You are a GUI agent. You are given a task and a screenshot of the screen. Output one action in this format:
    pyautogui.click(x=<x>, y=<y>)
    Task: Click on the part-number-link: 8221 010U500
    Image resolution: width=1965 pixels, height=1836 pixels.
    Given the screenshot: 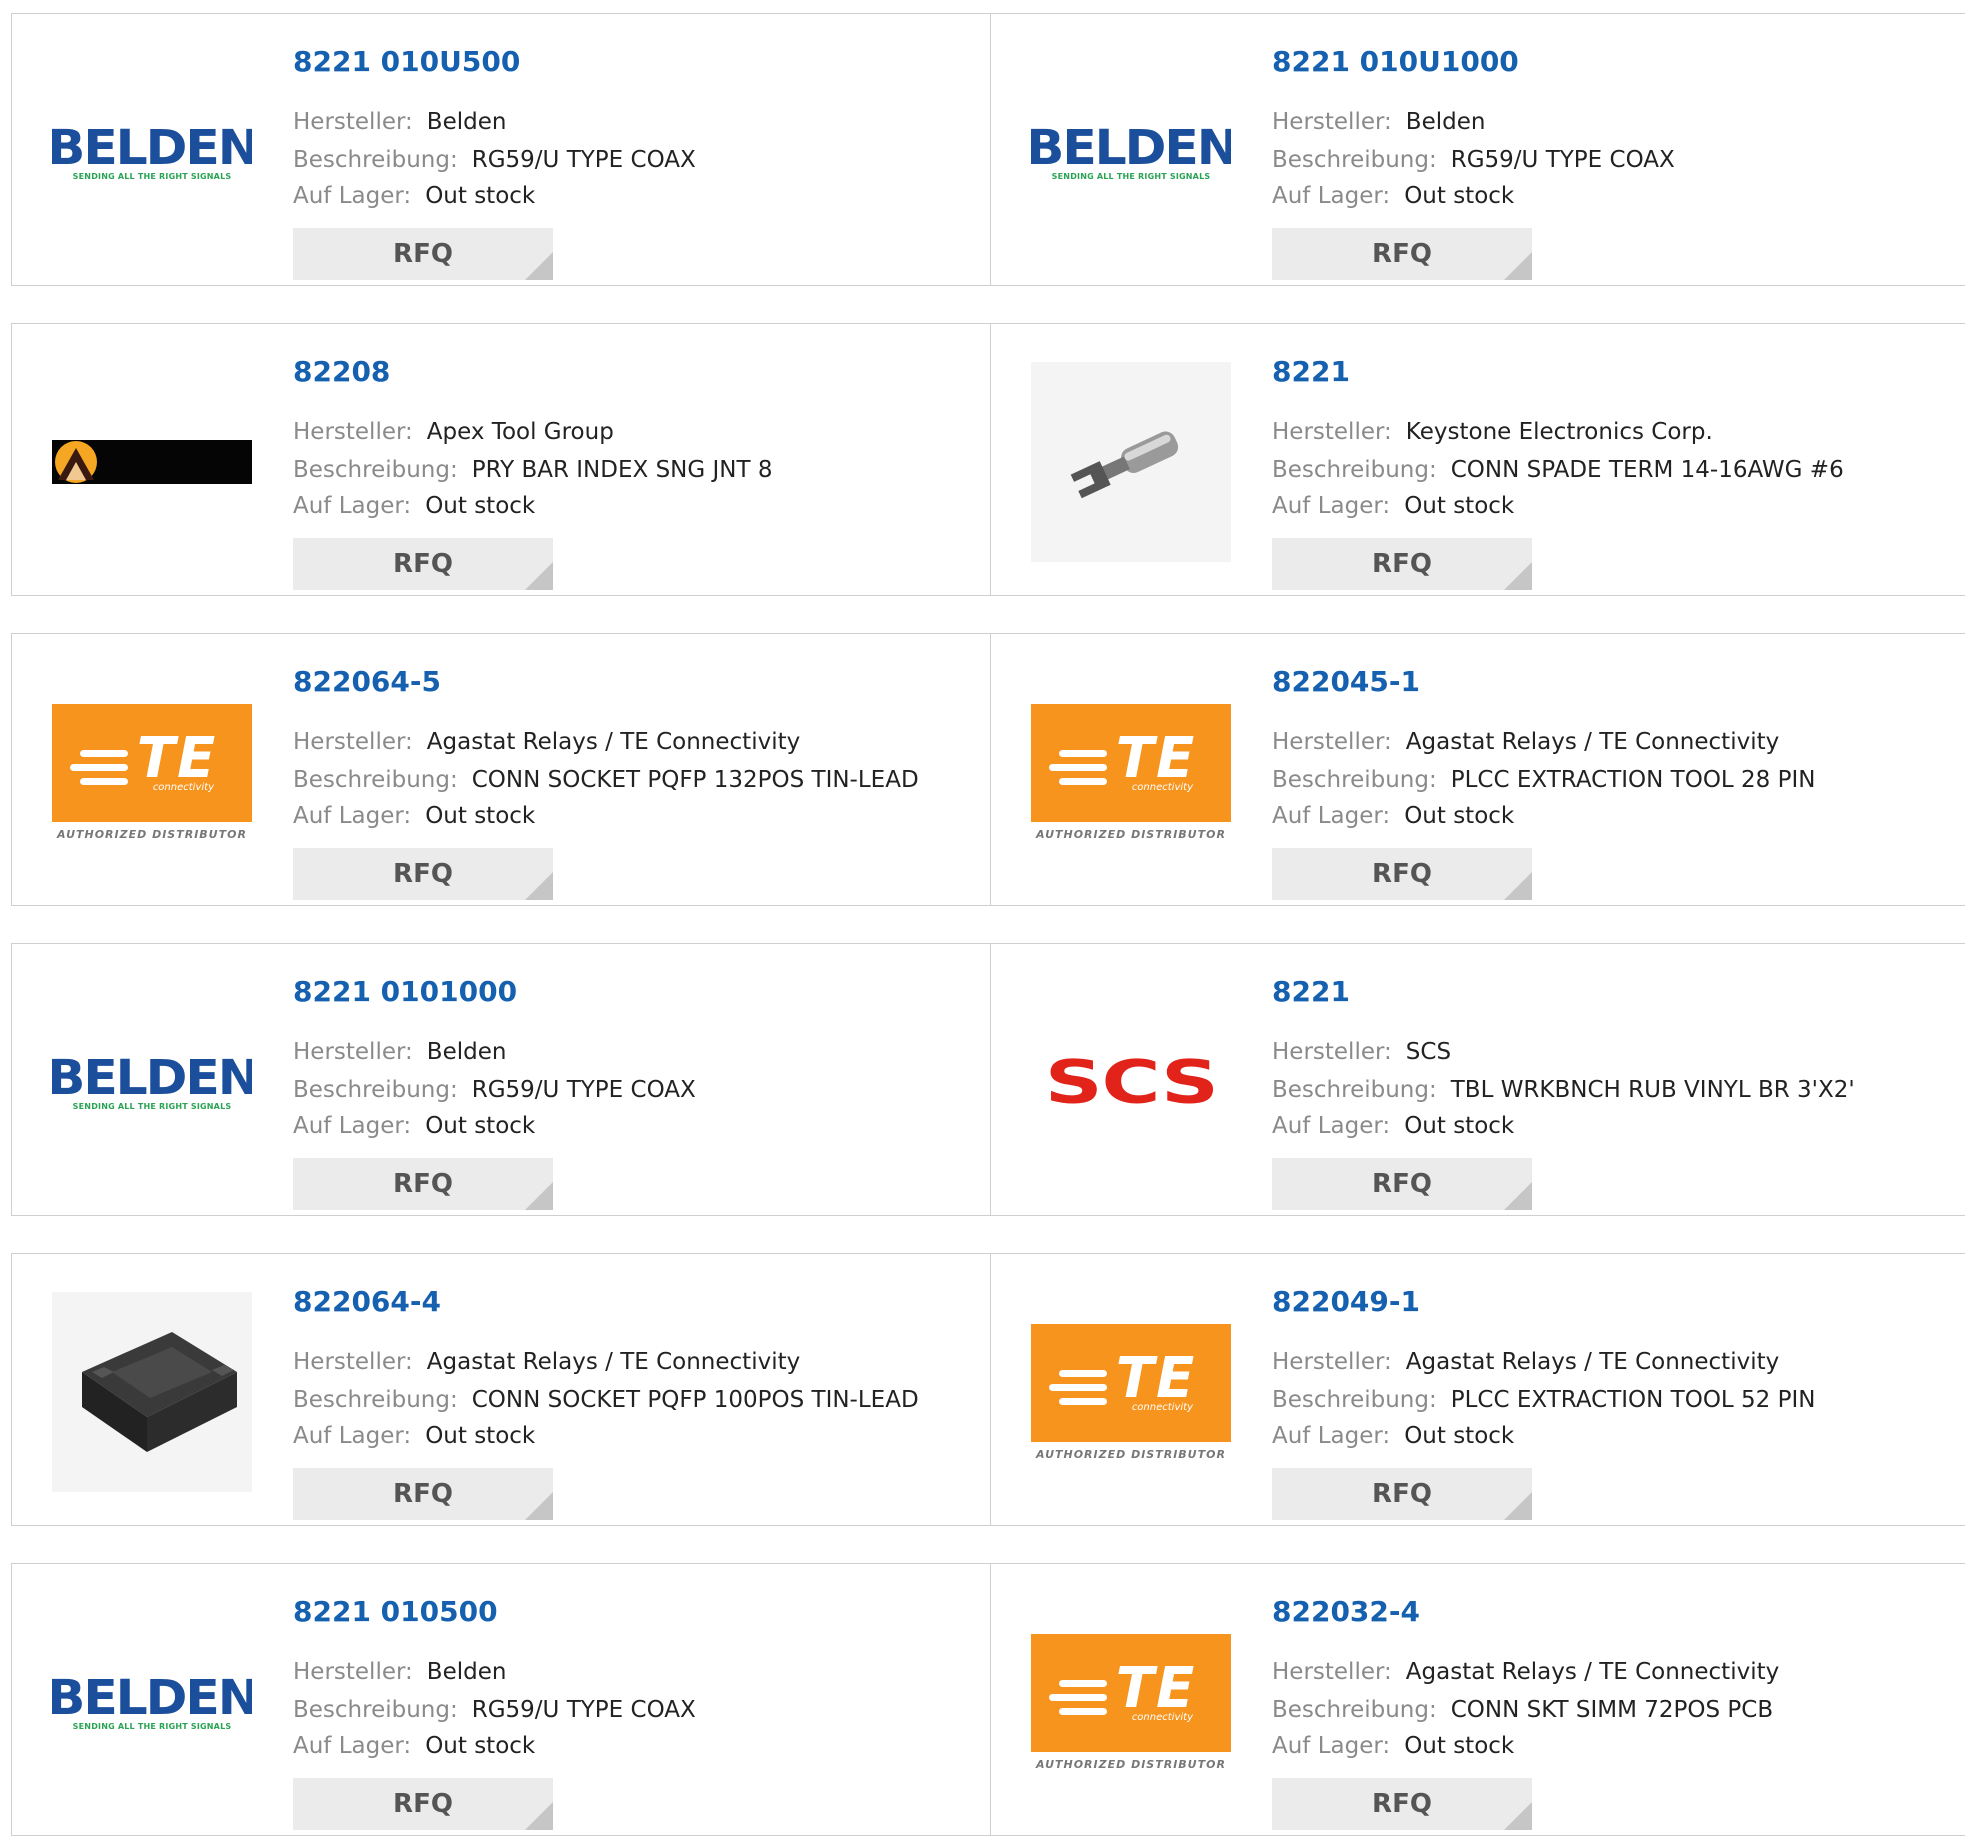 What is the action you would take?
    pyautogui.click(x=406, y=61)
    